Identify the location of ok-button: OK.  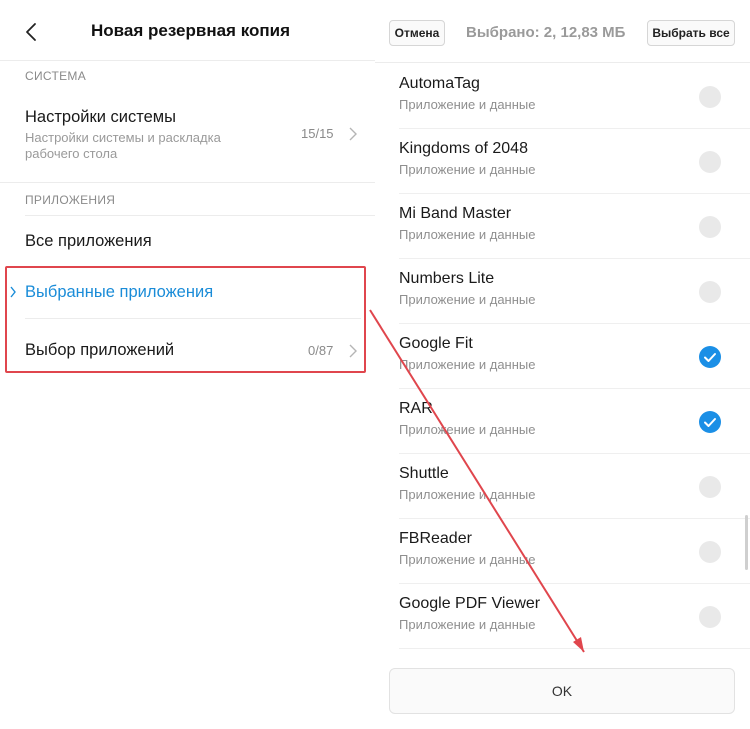
(562, 691).